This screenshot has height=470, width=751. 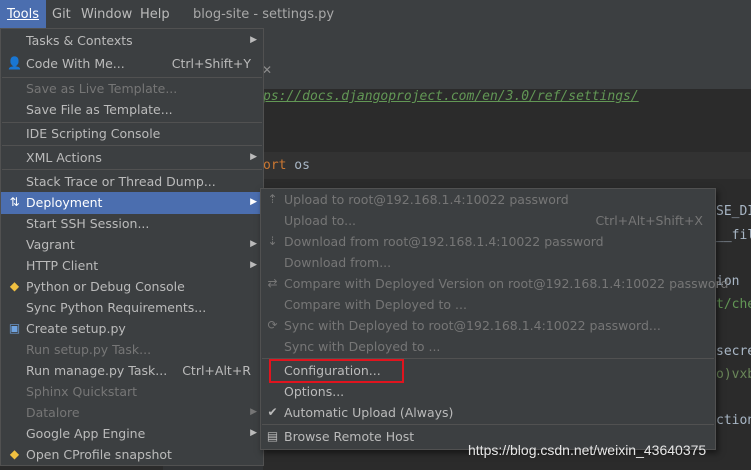 What do you see at coordinates (336, 371) in the screenshot?
I see `configuration-highlight-box` at bounding box center [336, 371].